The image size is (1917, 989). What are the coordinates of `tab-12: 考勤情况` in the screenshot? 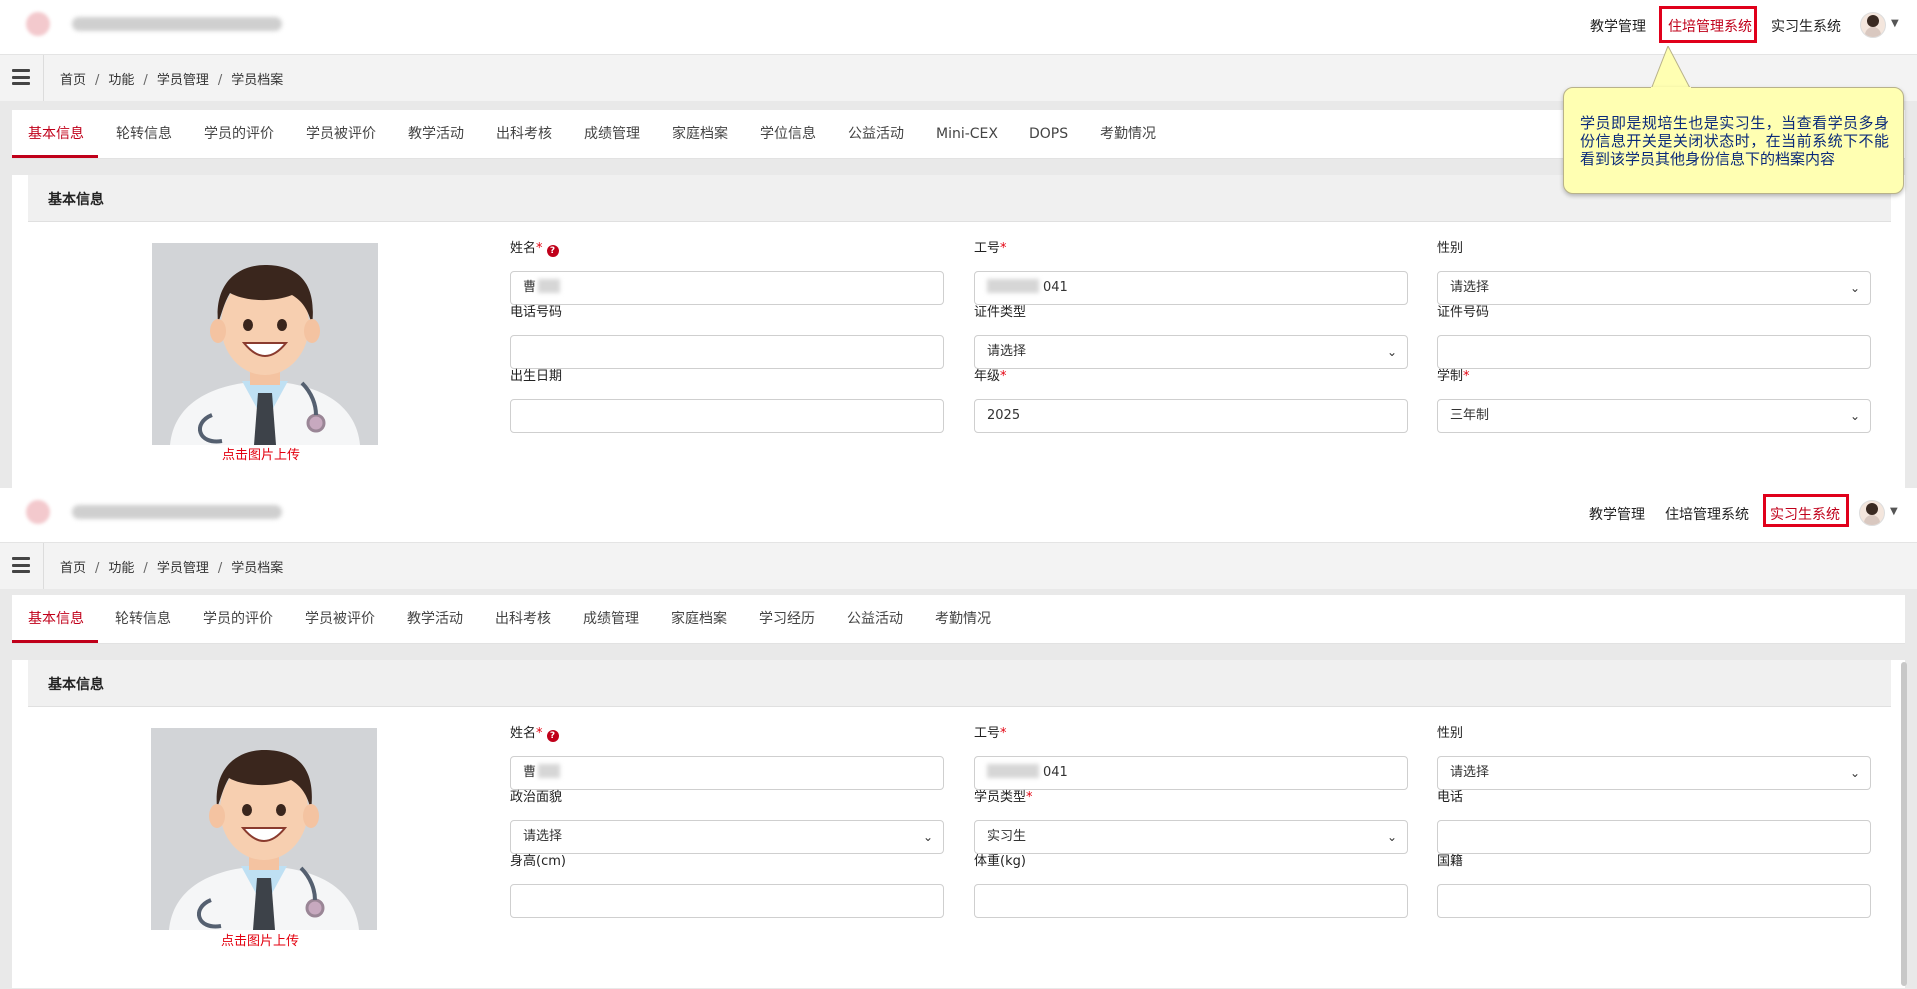 It's located at (1128, 134).